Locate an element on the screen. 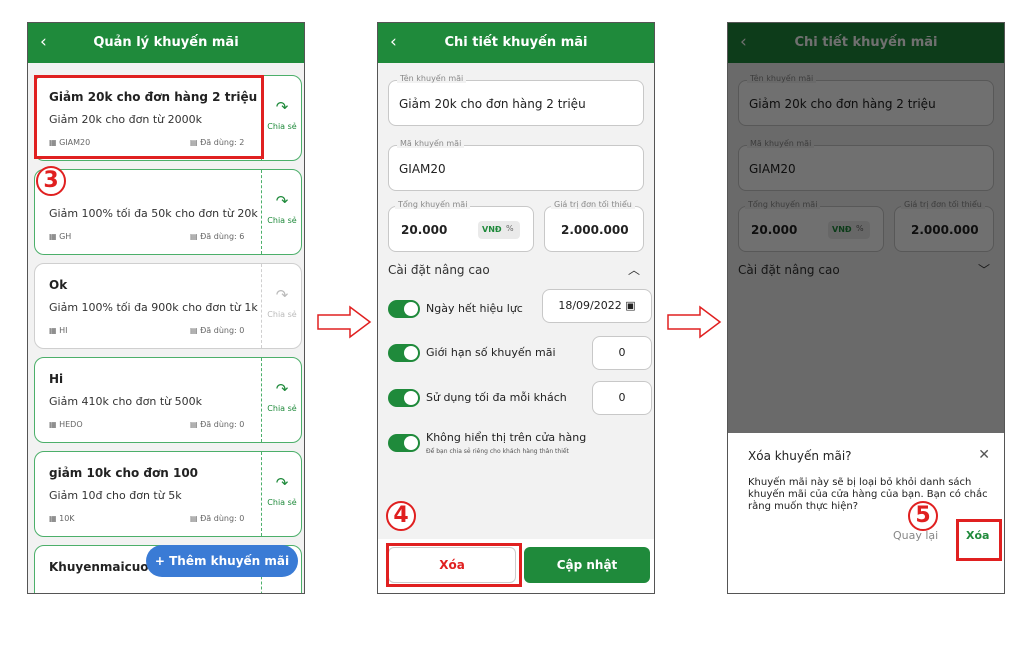 The height and width of the screenshot is (647, 1024). page-title: Quản lý khuyến mãi is located at coordinates (166, 42).